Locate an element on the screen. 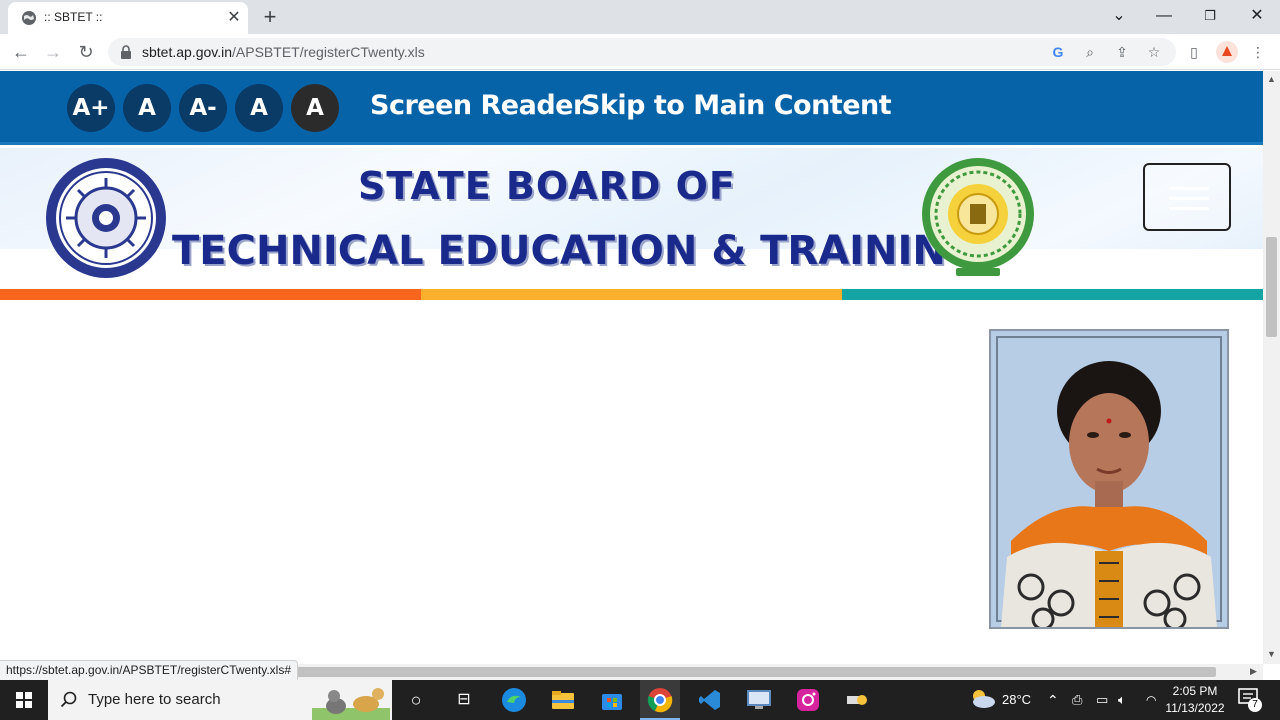 The width and height of the screenshot is (1280, 720). menu-toggle-button is located at coordinates (1187, 197).